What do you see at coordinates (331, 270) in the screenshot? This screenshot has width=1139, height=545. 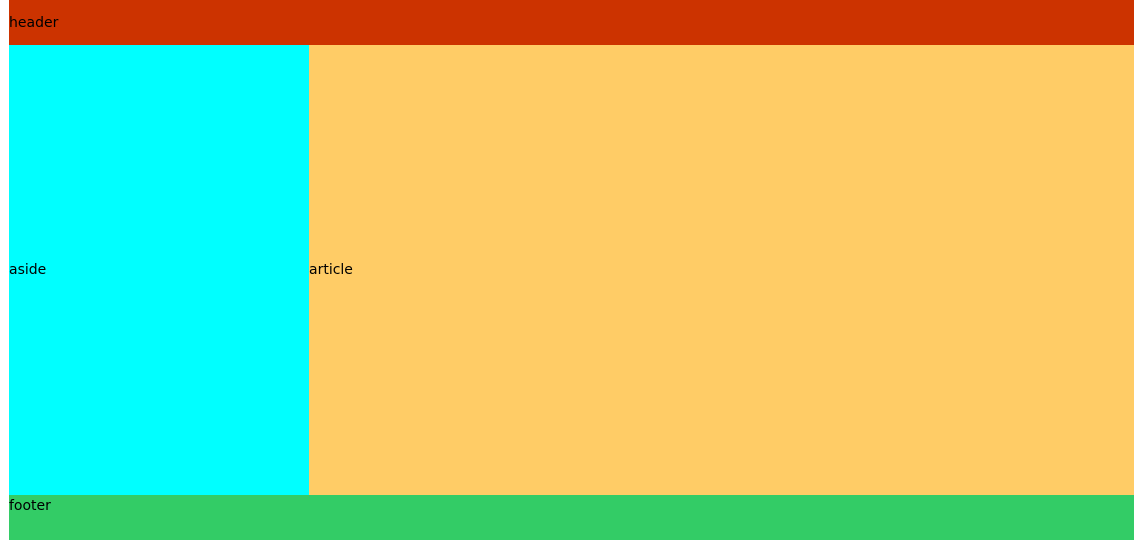 I see `article-label: article` at bounding box center [331, 270].